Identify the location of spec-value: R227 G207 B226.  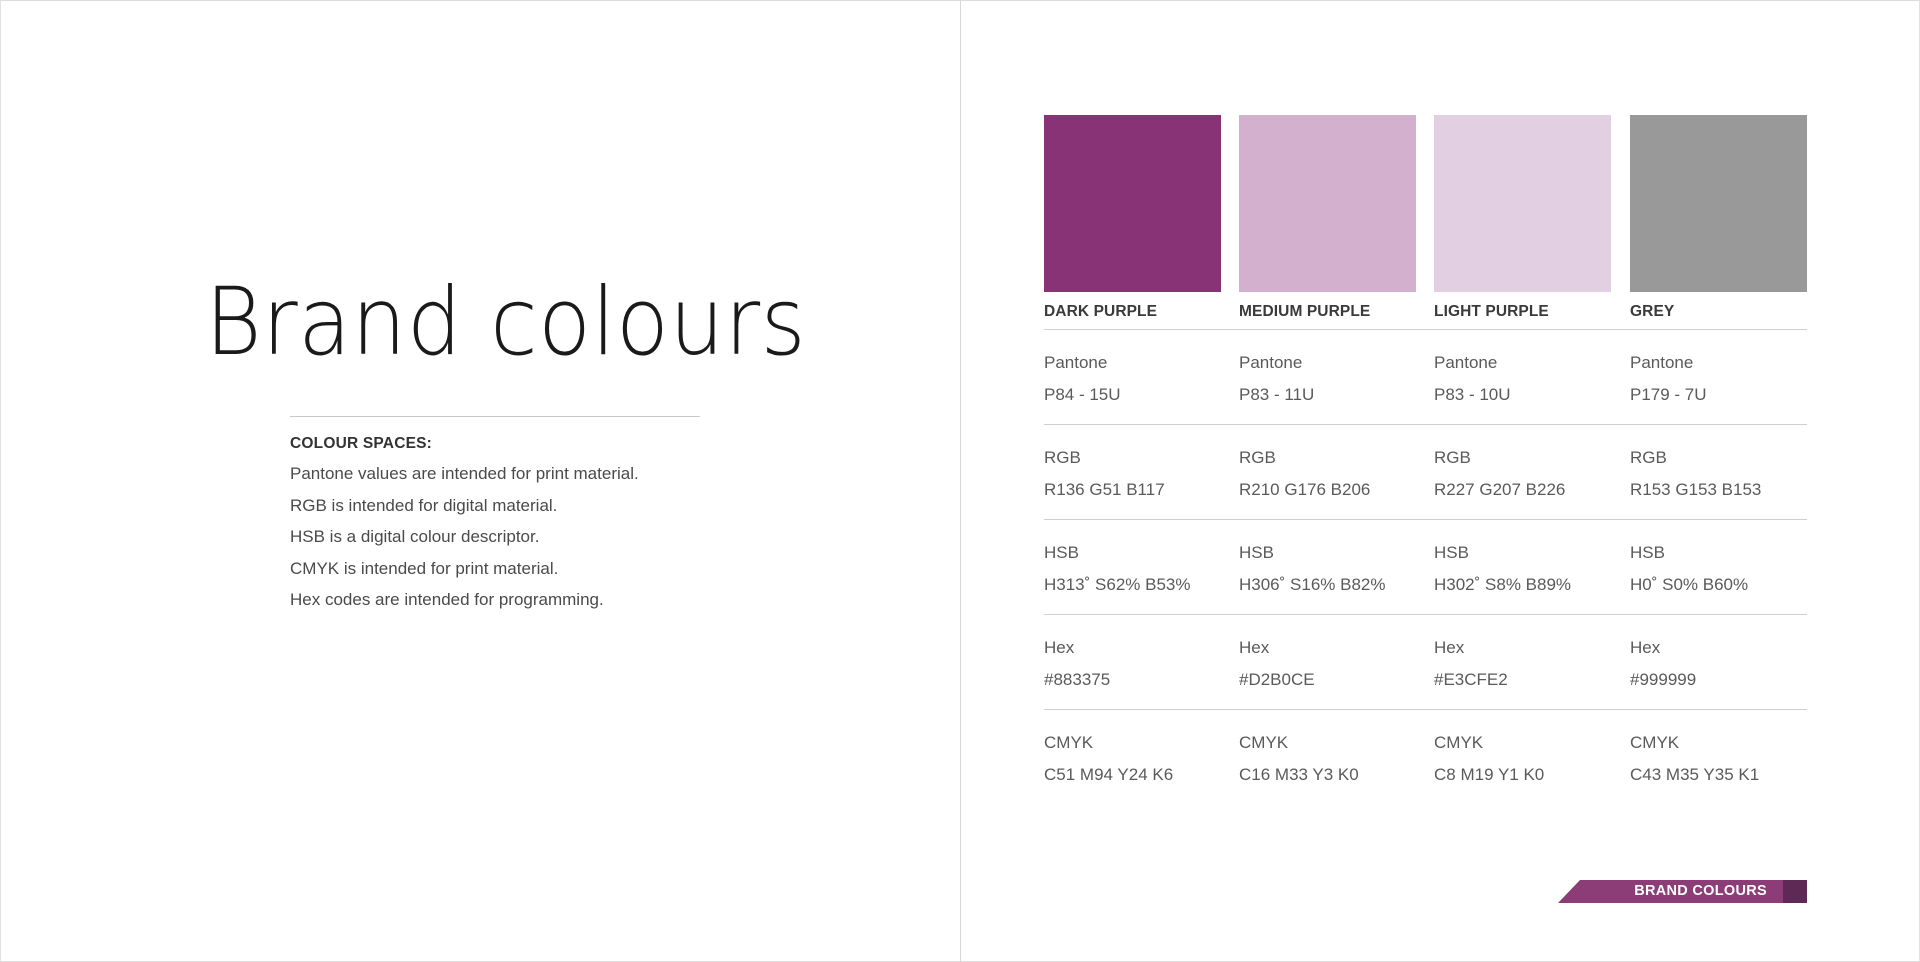
(1500, 489).